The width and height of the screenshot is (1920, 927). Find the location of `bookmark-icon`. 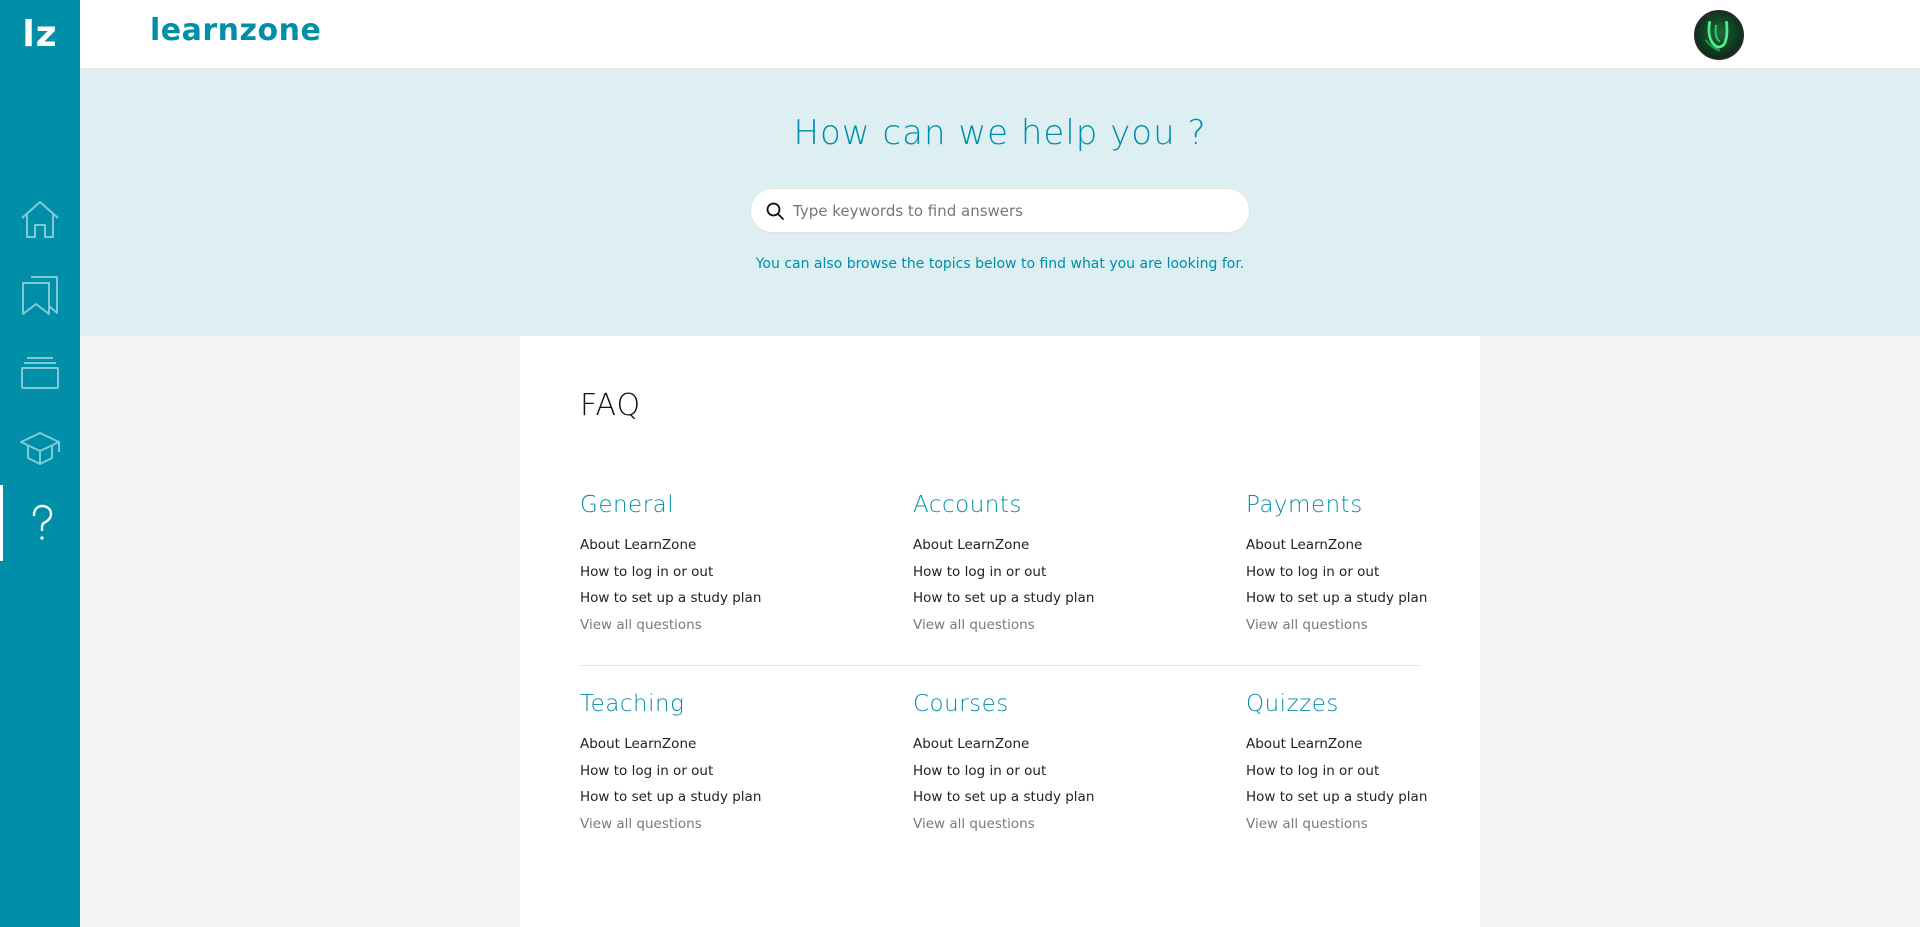

bookmark-icon is located at coordinates (40, 295).